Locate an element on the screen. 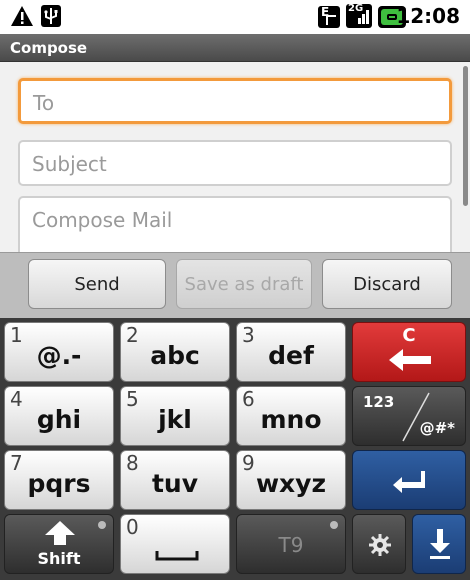 The height and width of the screenshot is (580, 470). gear-icon is located at coordinates (380, 545).